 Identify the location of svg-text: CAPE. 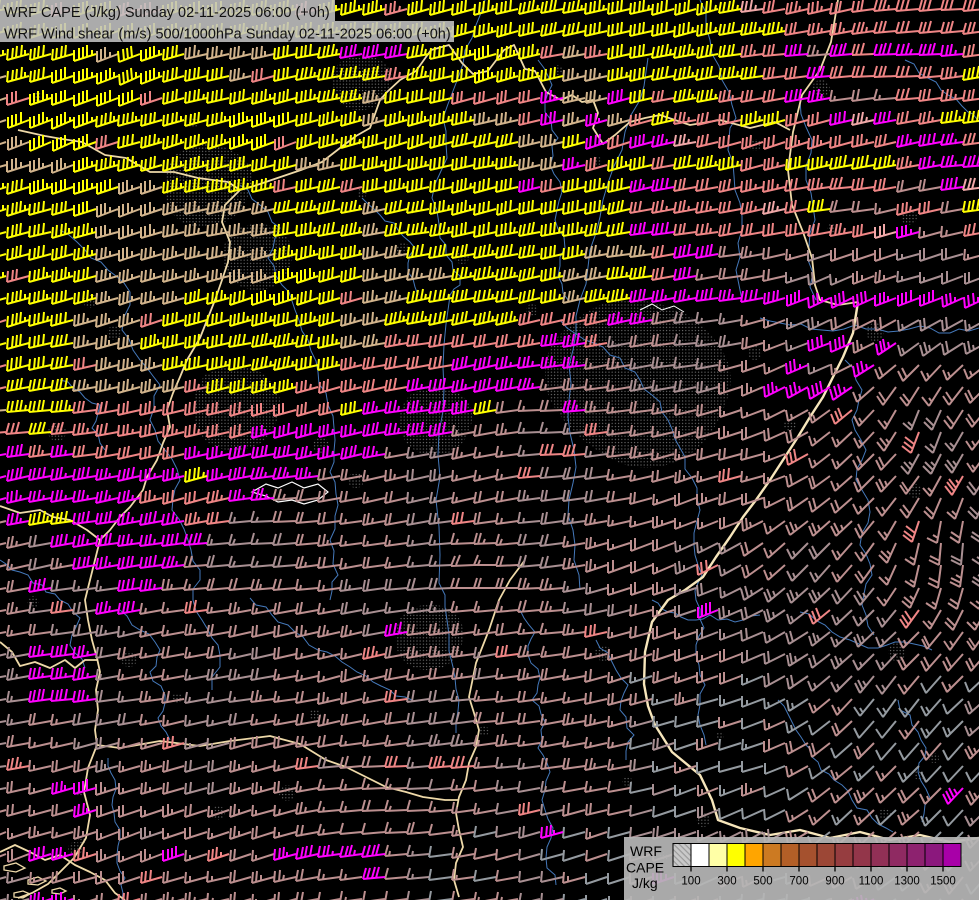
(645, 868).